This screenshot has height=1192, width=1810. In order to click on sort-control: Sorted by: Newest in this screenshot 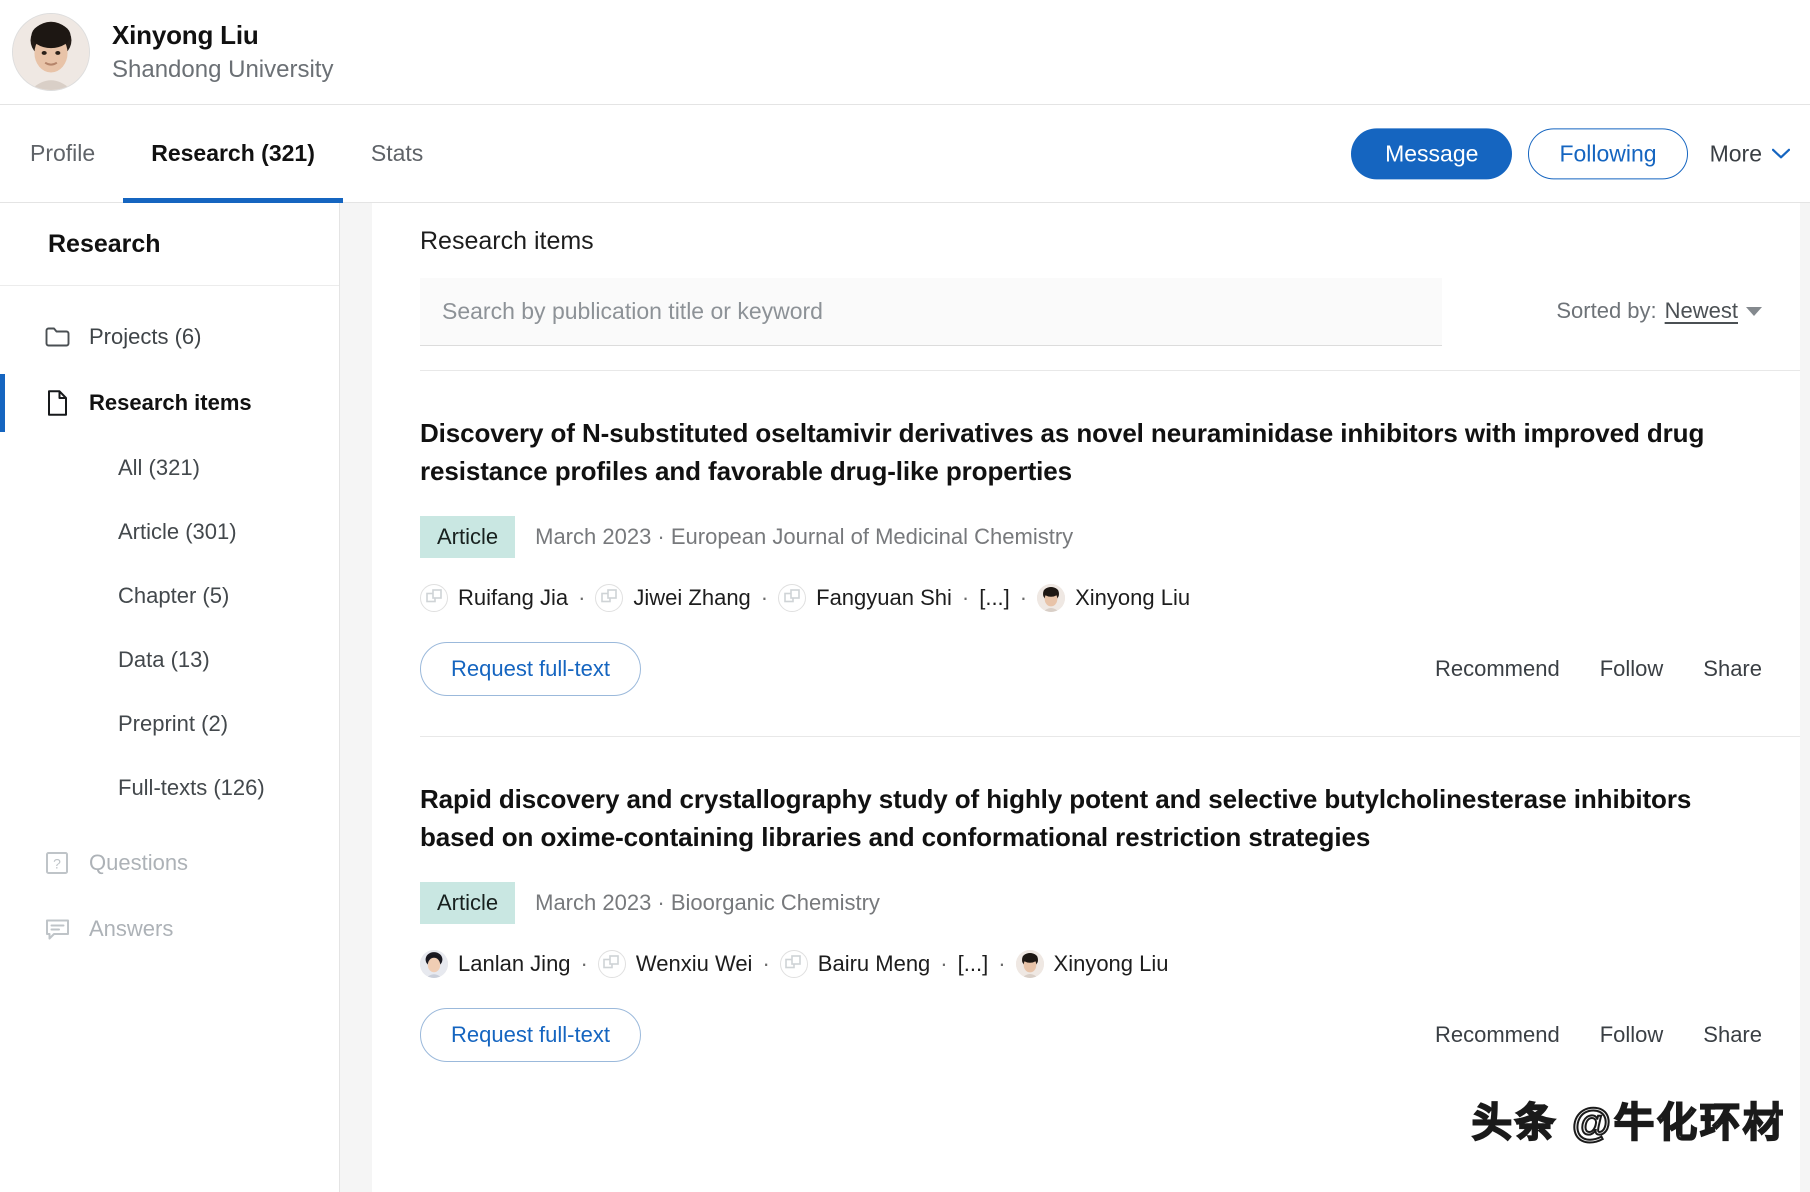, I will do `click(1659, 301)`.